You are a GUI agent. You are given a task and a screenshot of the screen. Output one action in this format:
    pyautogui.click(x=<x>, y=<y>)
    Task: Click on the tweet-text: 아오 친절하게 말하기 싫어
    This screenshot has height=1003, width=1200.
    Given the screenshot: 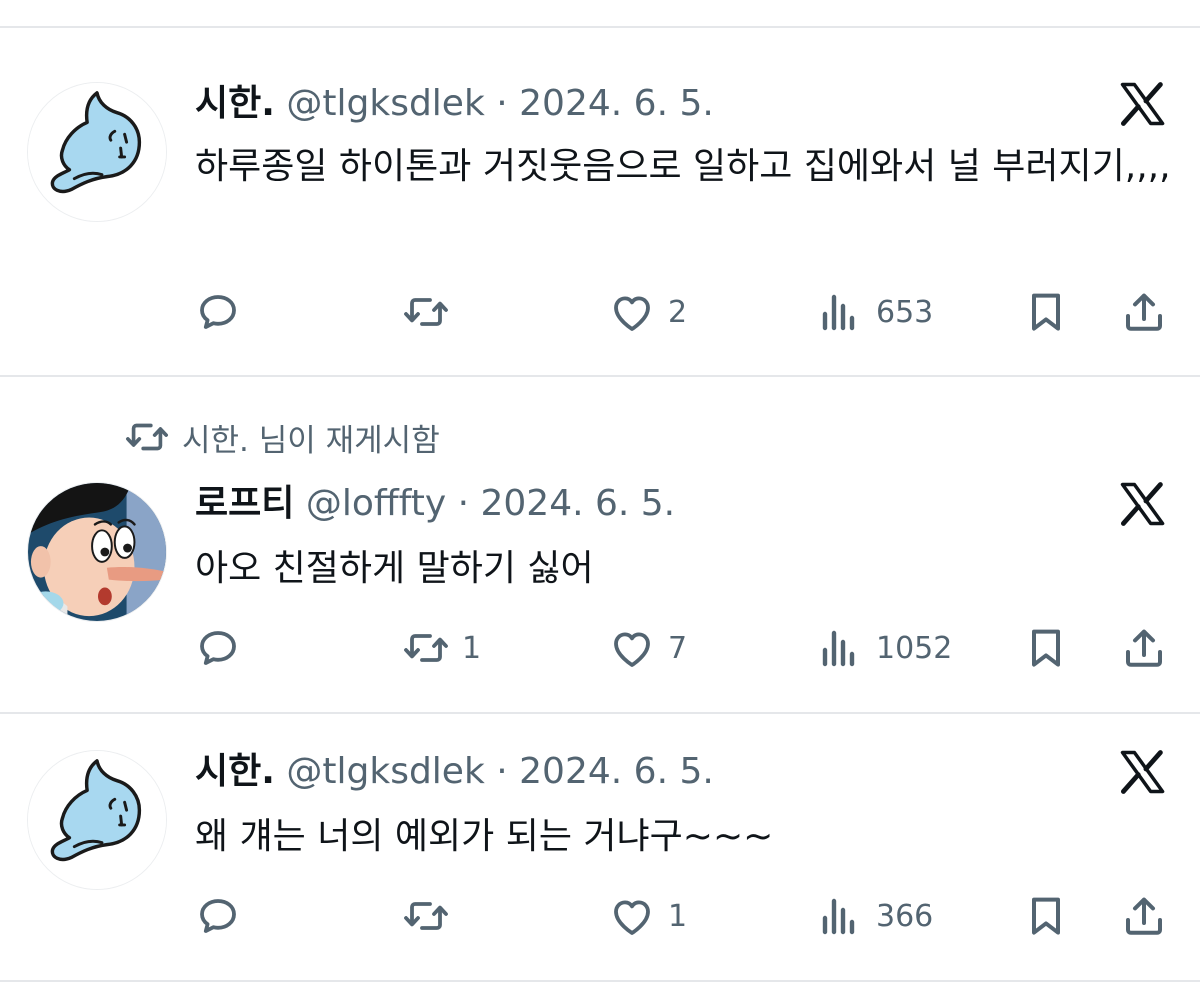 What is the action you would take?
    pyautogui.click(x=394, y=568)
    